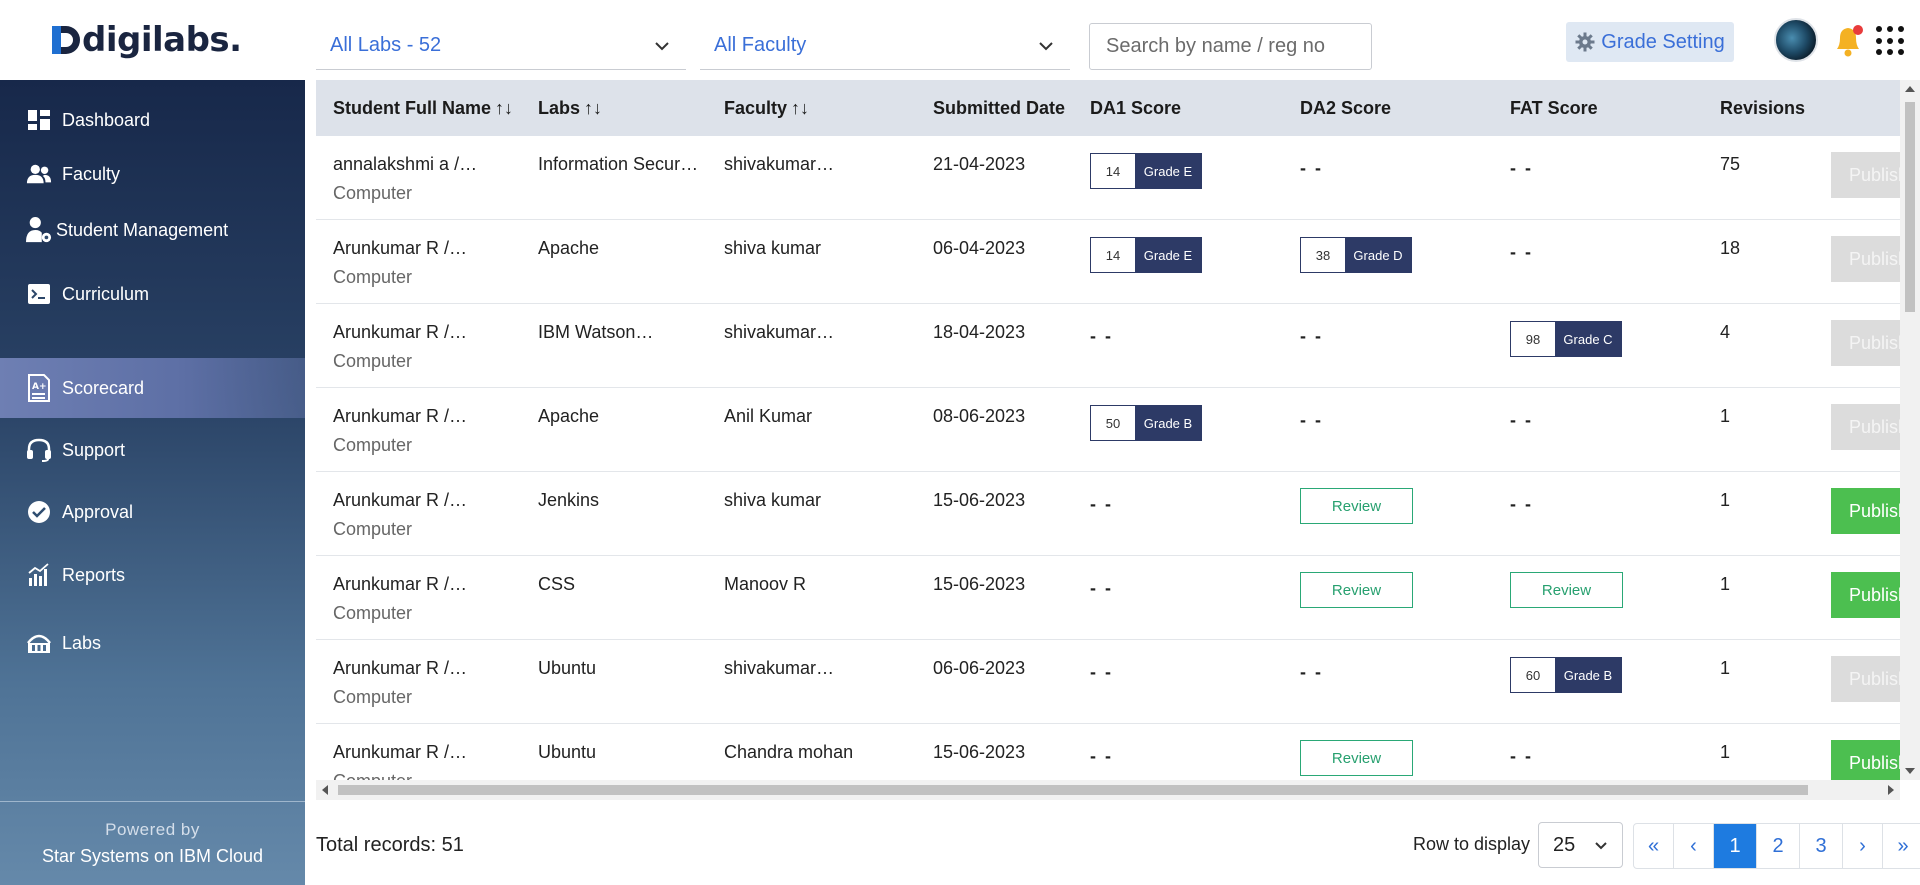 This screenshot has height=885, width=1920. I want to click on pagination: « ‹ 1 2 3 › », so click(1776, 846).